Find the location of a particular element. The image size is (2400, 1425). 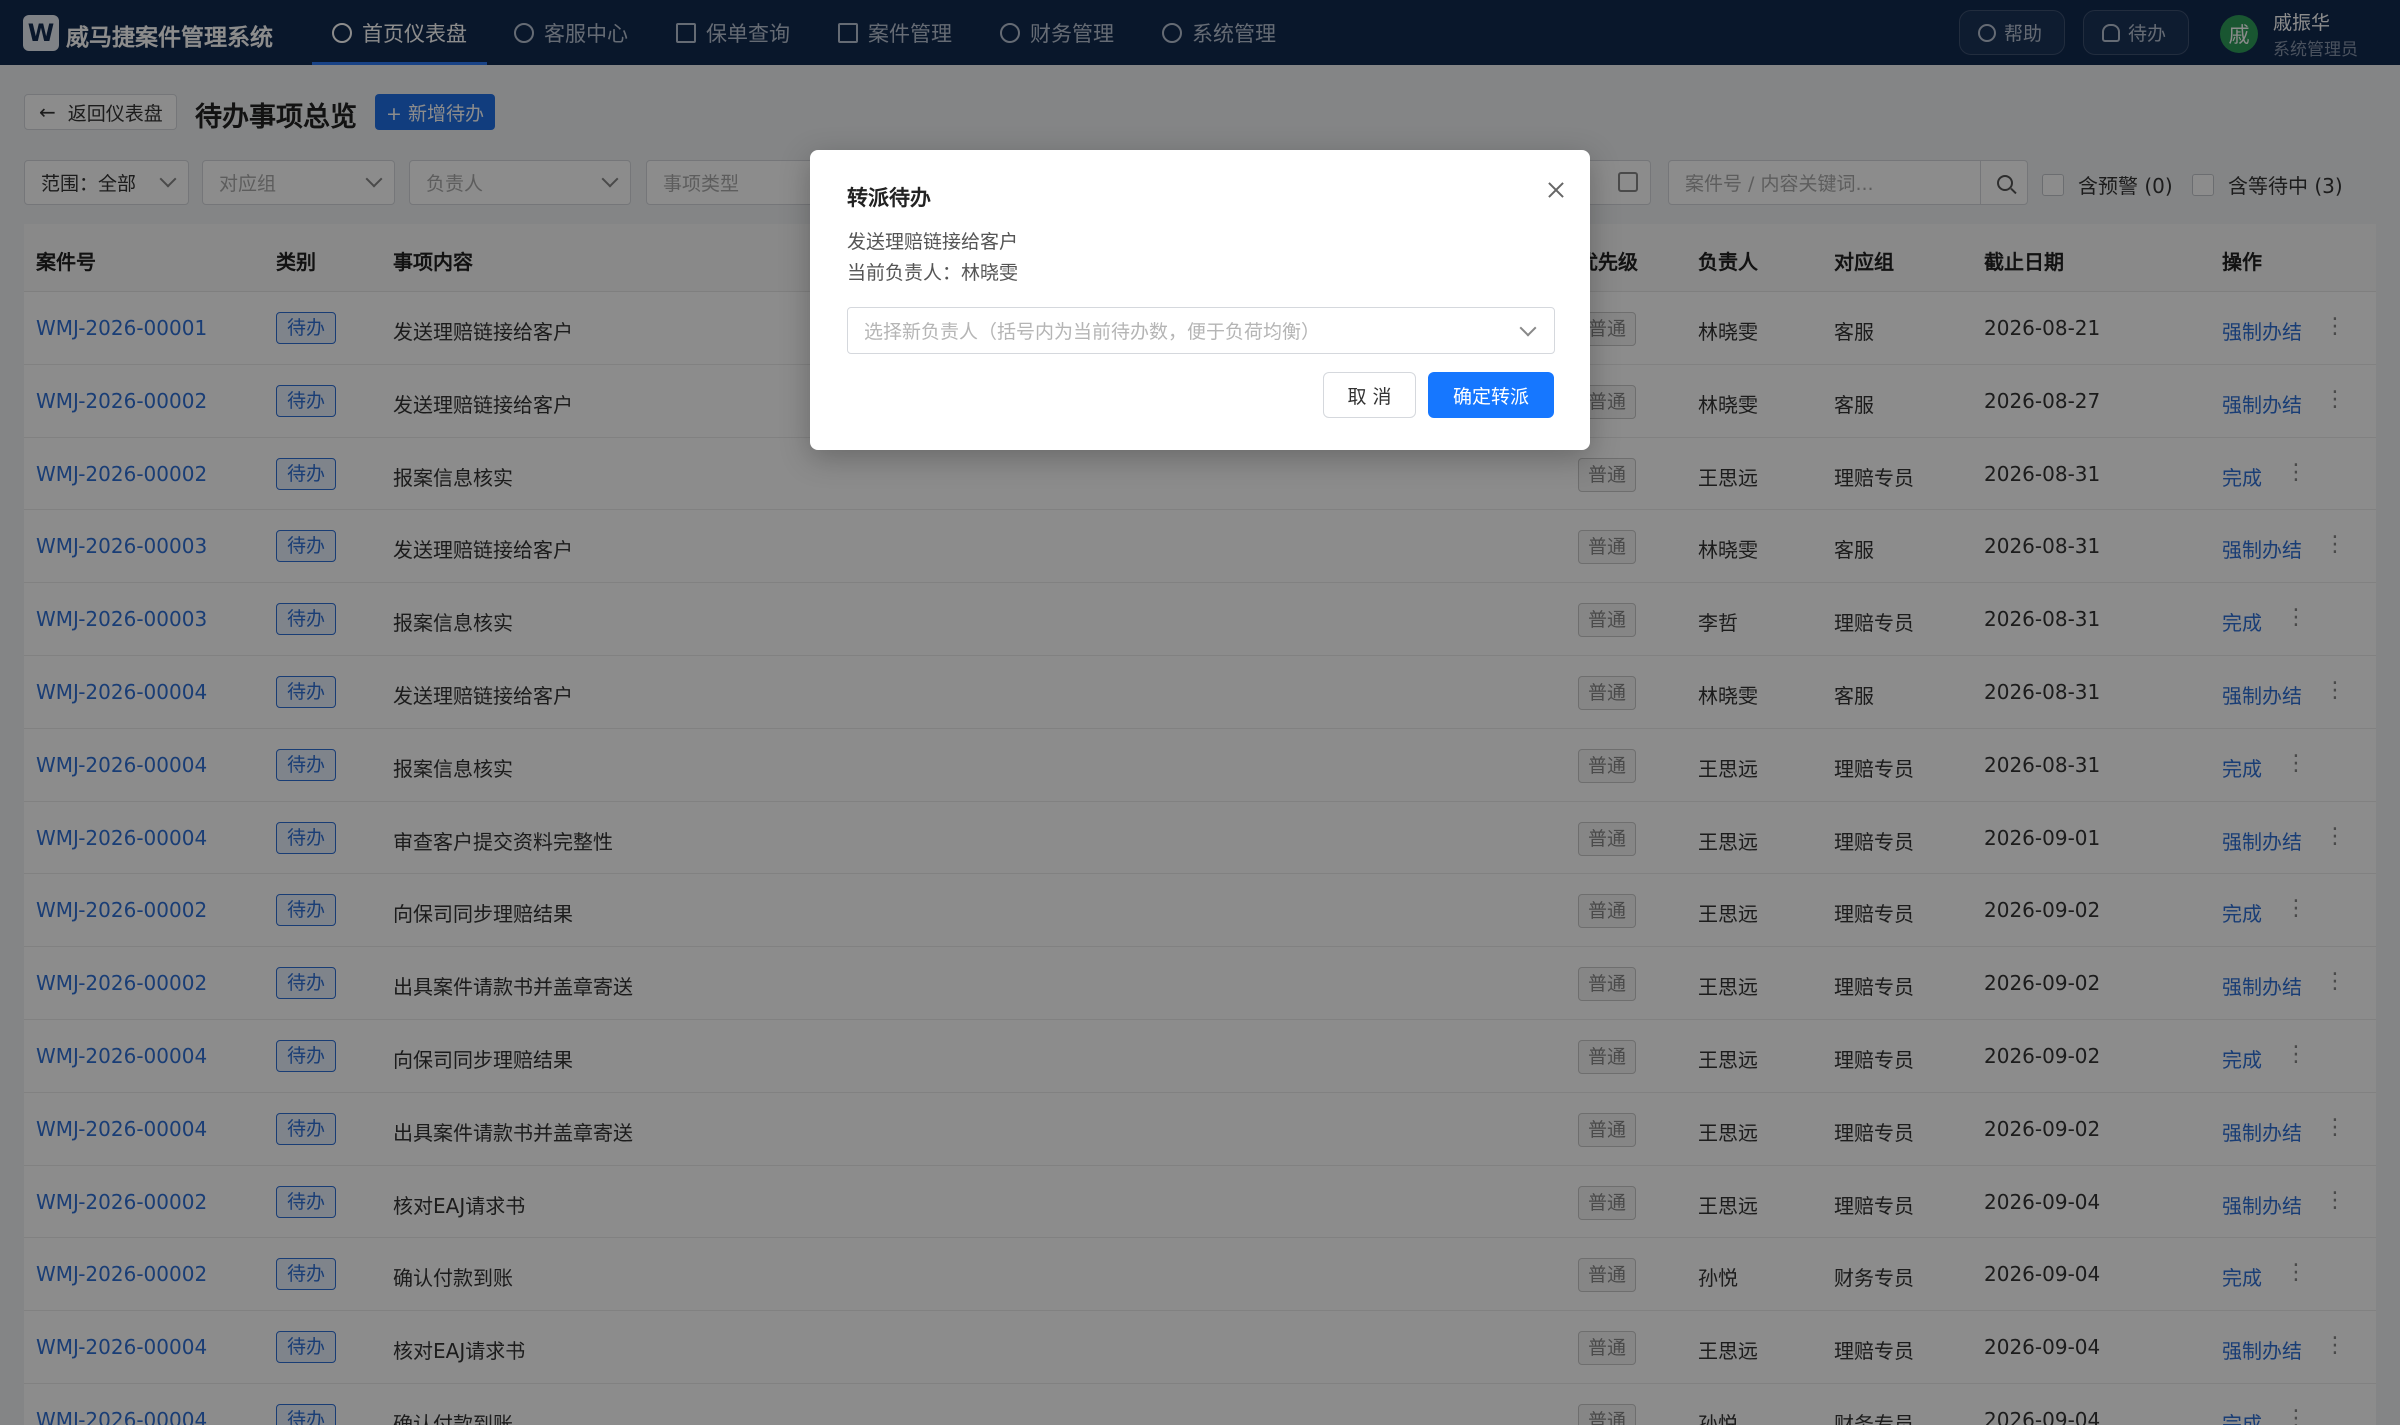

close-icon is located at coordinates (1556, 190).